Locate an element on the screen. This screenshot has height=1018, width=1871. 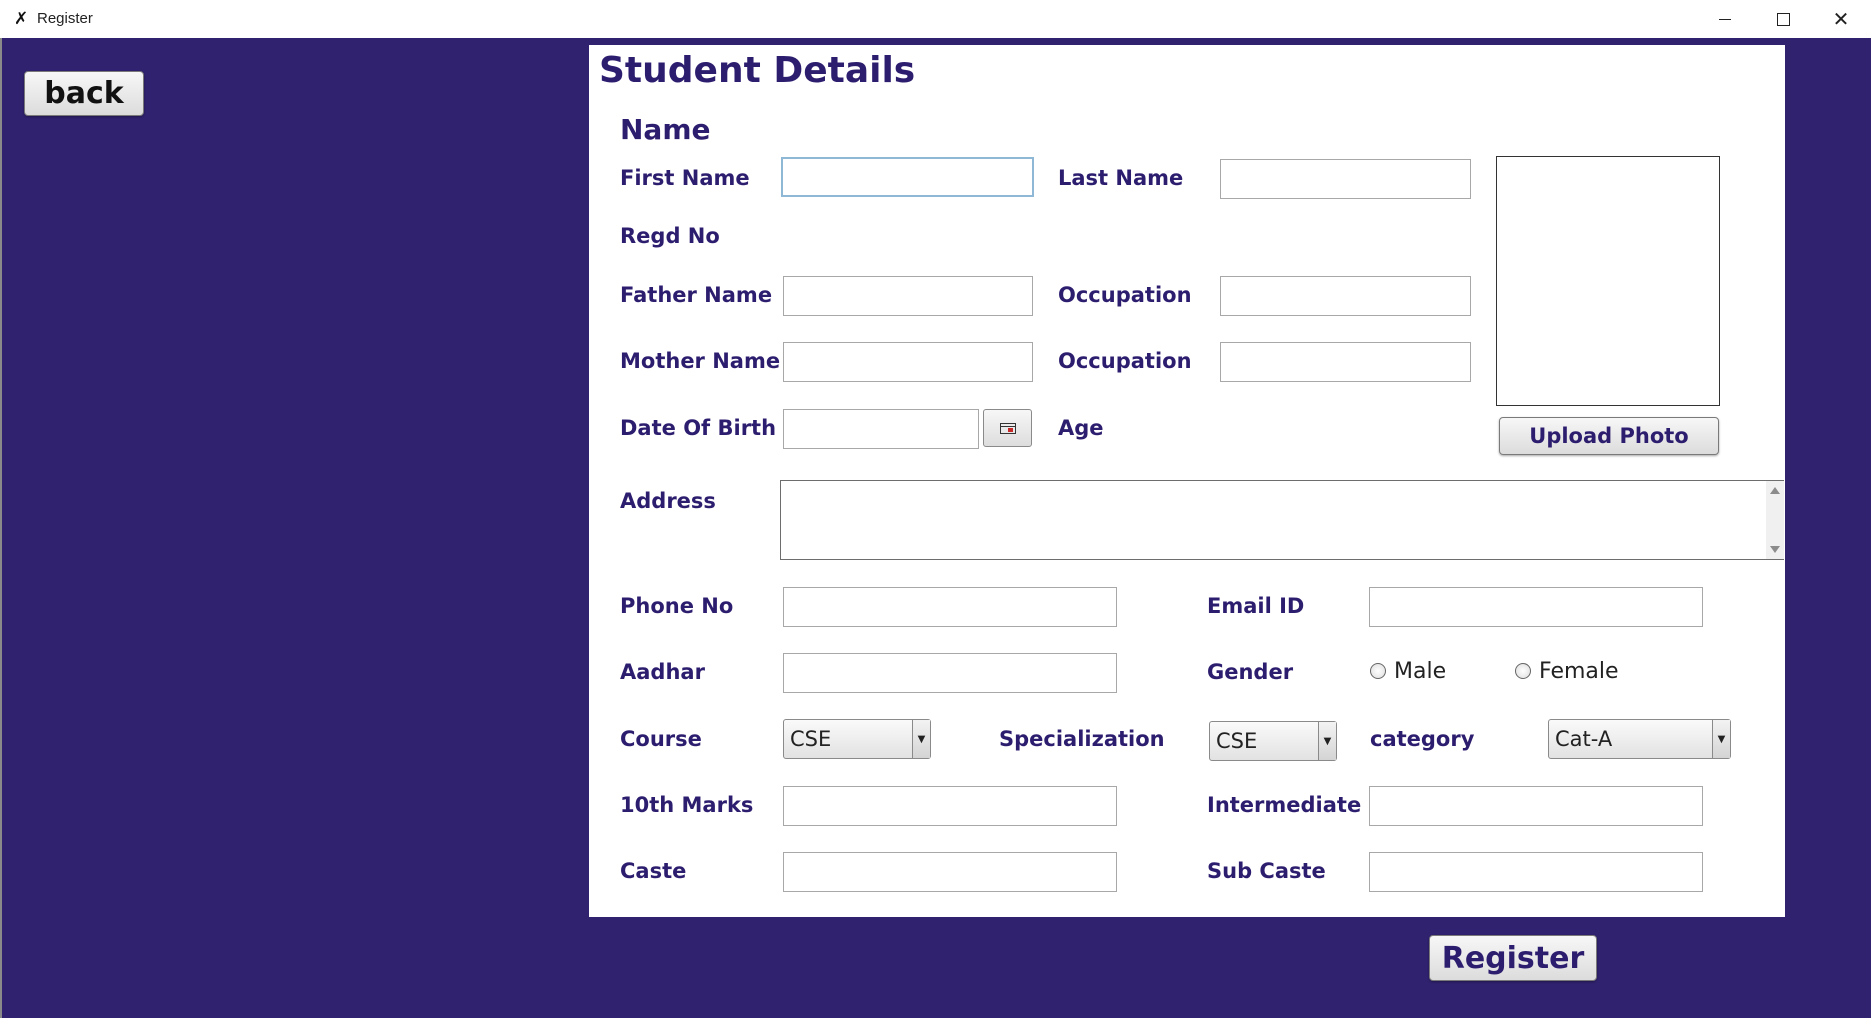
back-button: back is located at coordinates (84, 93).